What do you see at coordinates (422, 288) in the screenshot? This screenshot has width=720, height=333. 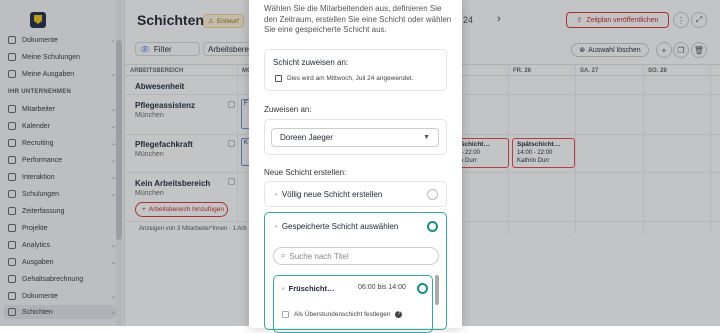 I see `radio-saved-shift-item` at bounding box center [422, 288].